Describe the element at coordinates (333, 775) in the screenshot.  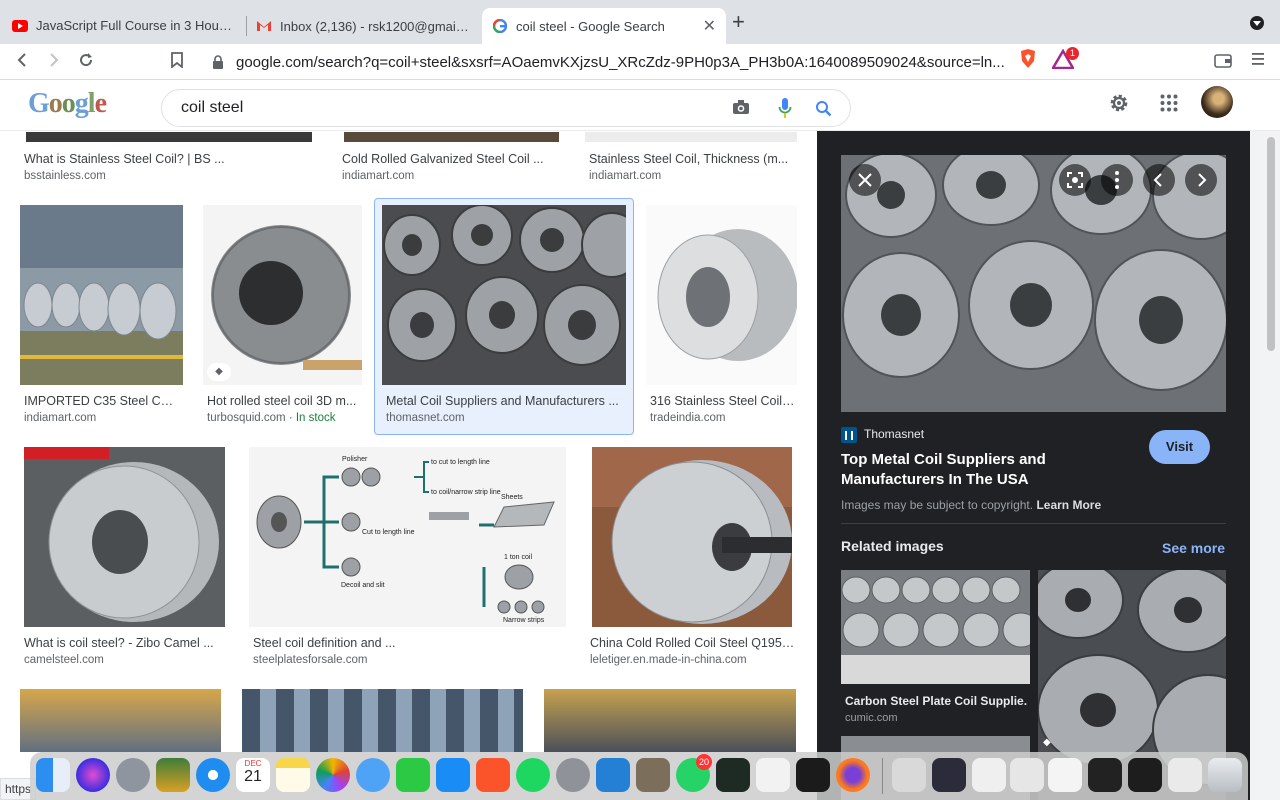
I see `photos-icon` at that location.